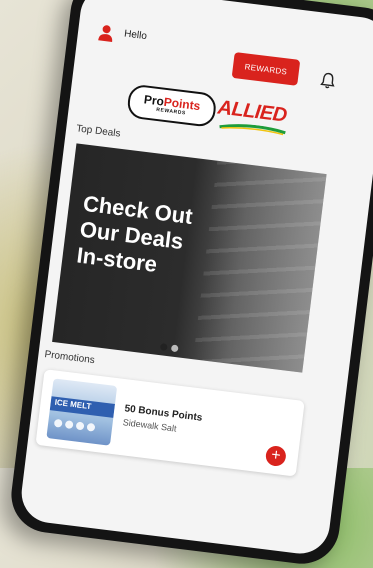 The image size is (373, 568). Describe the element at coordinates (135, 35) in the screenshot. I see `greeting-text: Hello` at that location.